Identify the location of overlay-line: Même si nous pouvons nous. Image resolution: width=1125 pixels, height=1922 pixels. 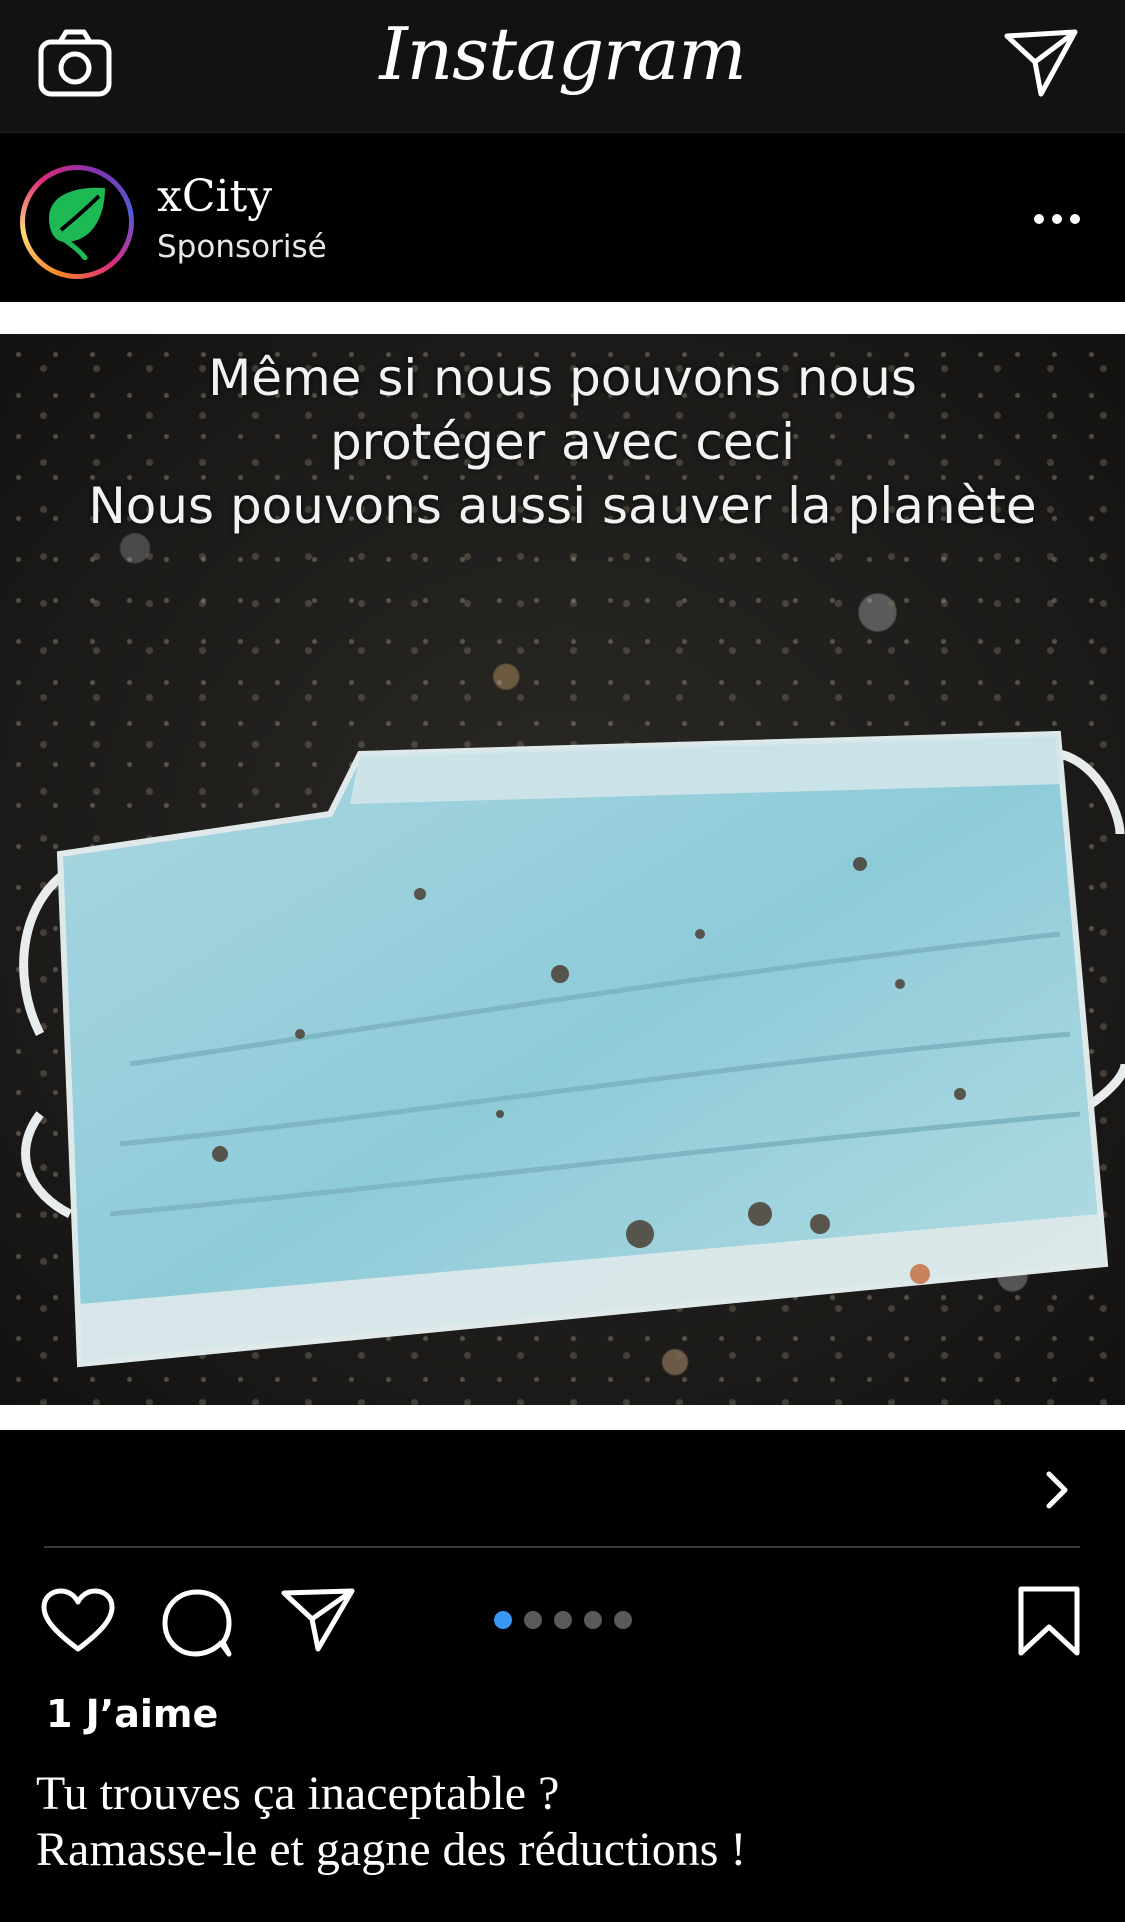
(562, 378).